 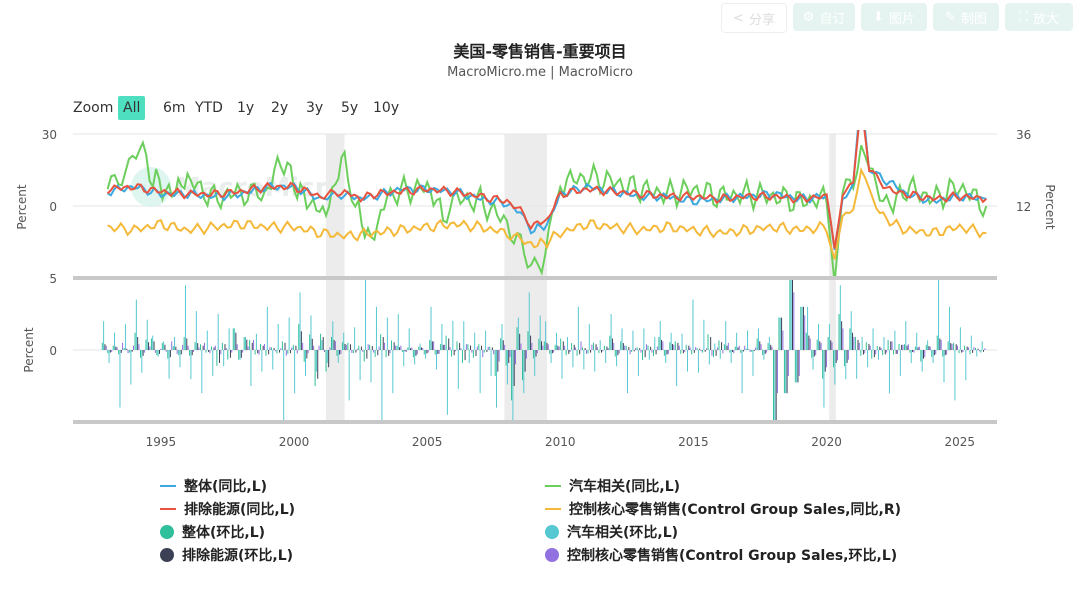 What do you see at coordinates (174, 108) in the screenshot?
I see `zoom-button-6m: 6m` at bounding box center [174, 108].